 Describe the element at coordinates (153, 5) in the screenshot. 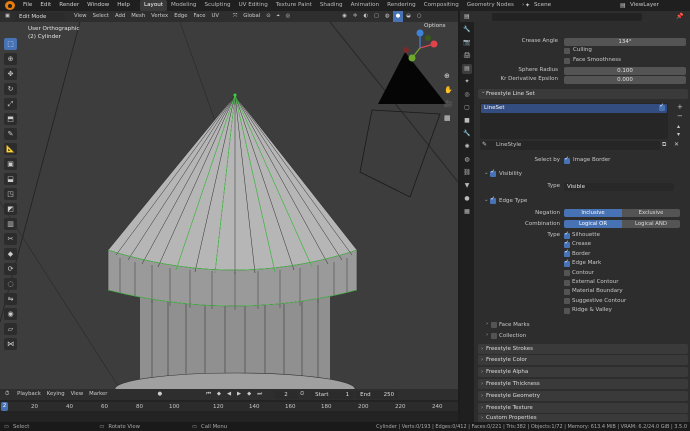

I see `tab-layout: Layout` at that location.